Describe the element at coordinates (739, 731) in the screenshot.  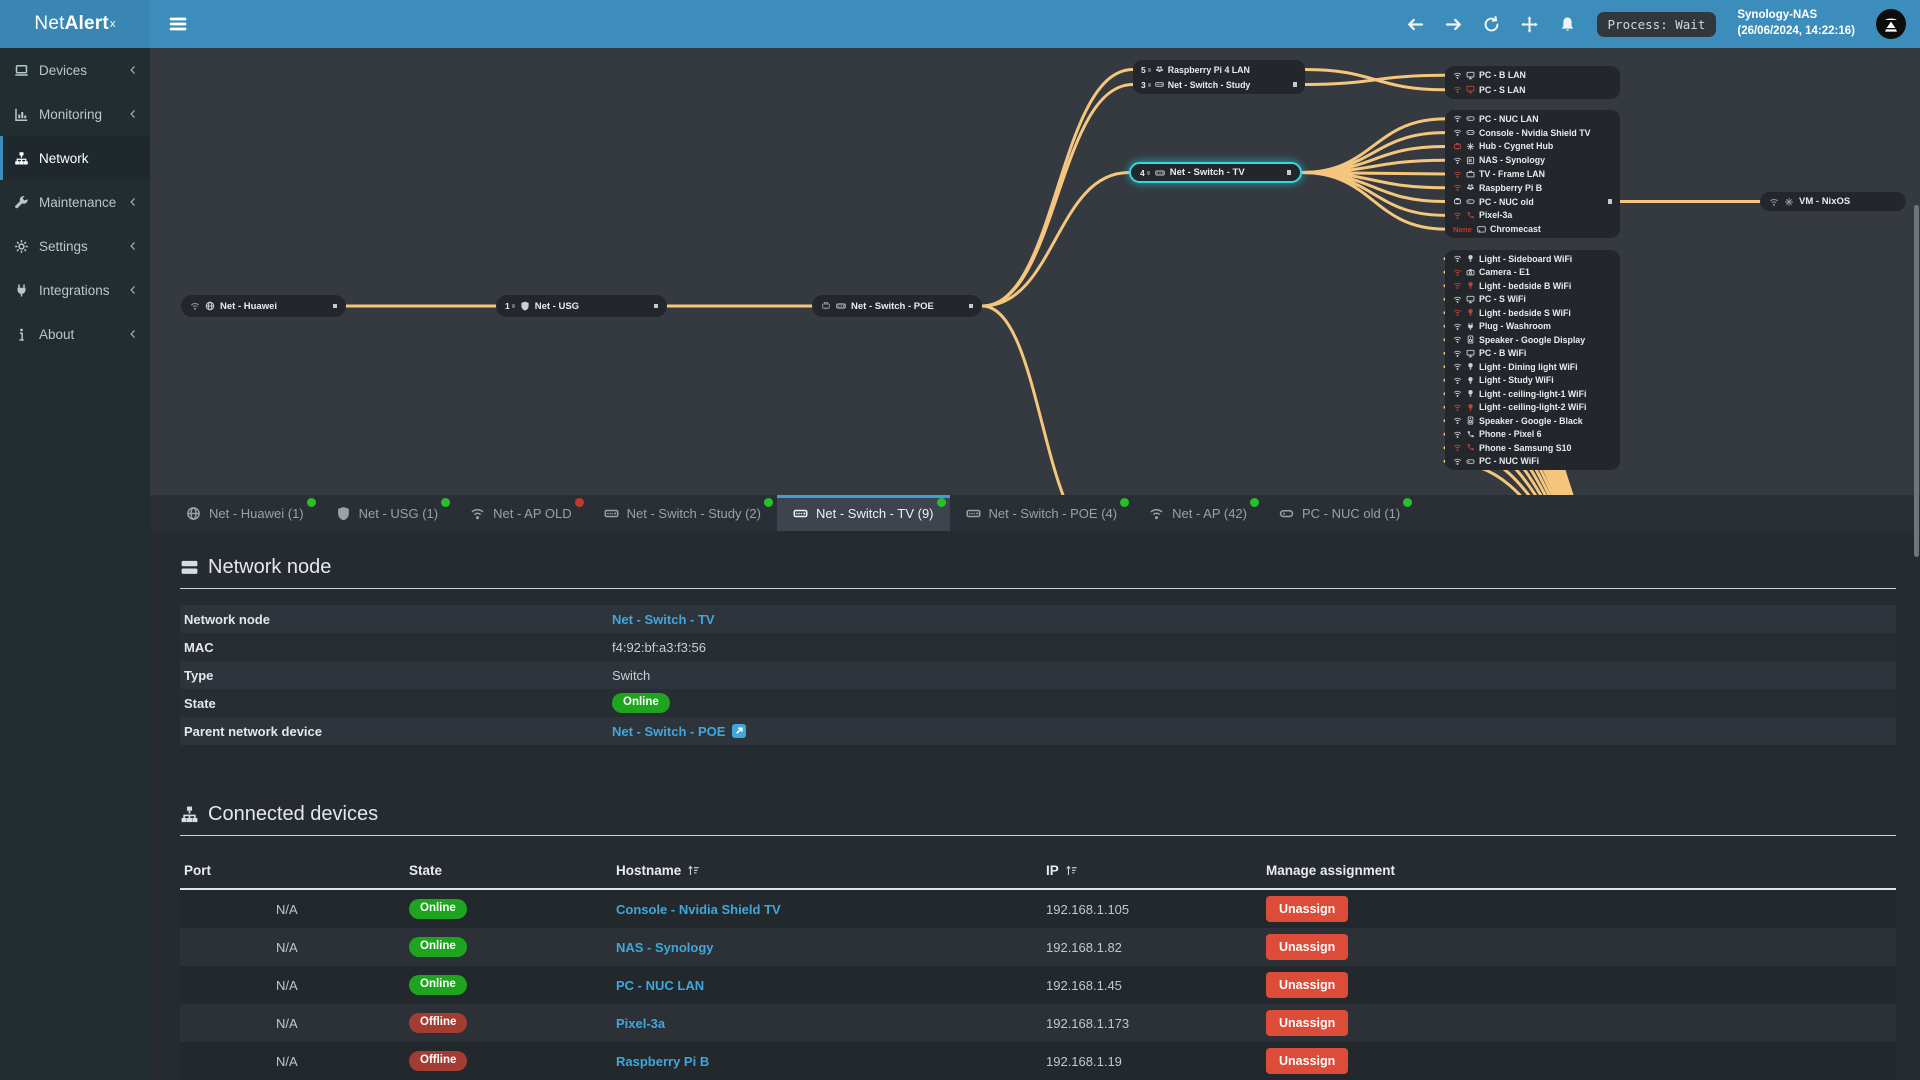
I see `external-link-icon` at that location.